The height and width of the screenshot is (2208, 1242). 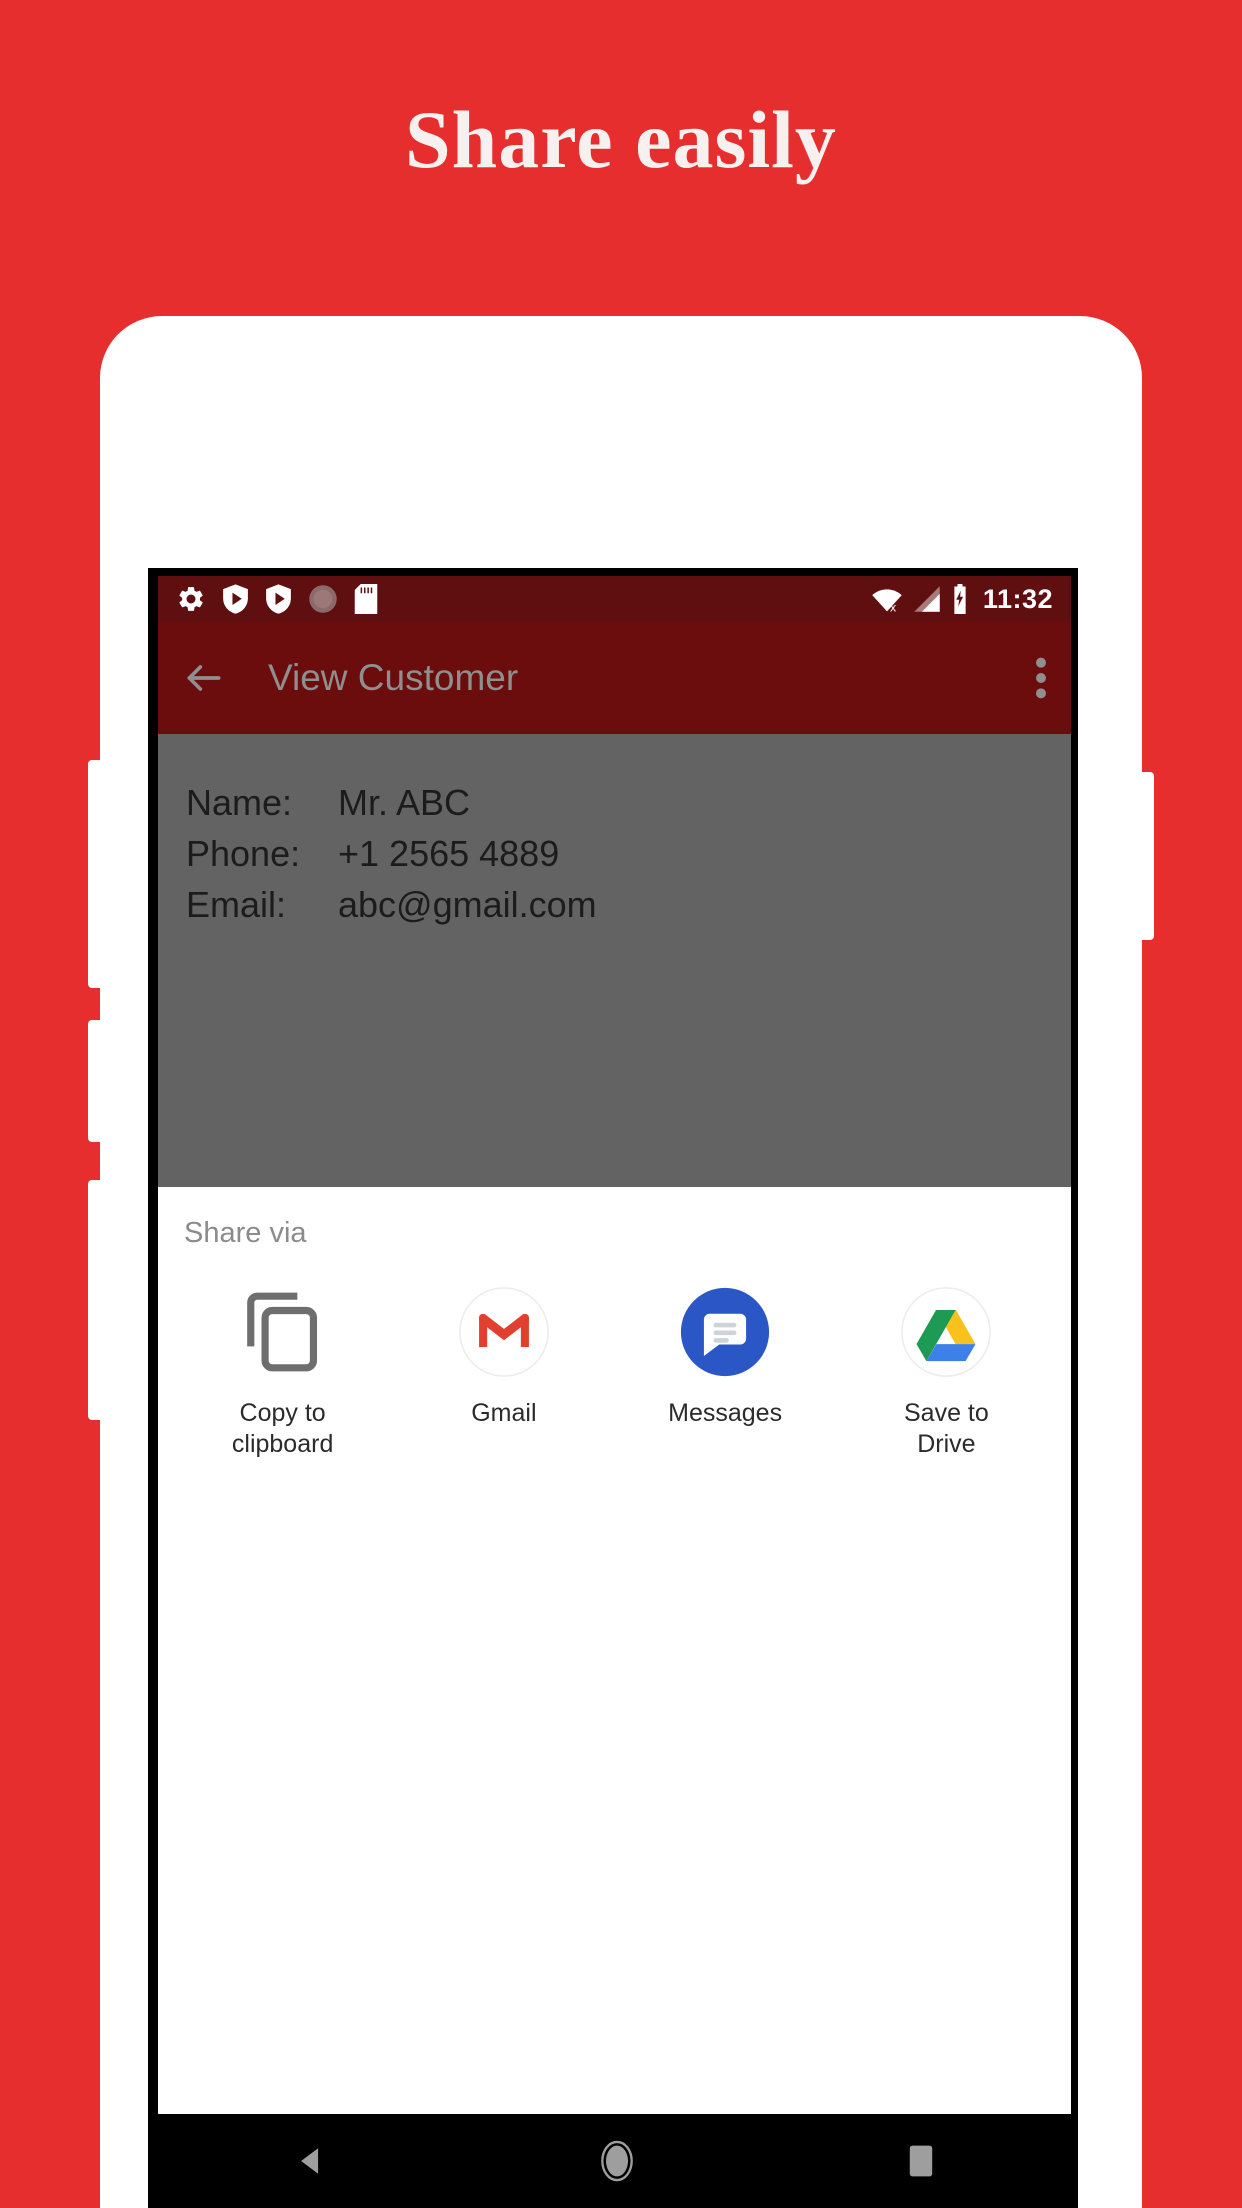 What do you see at coordinates (236, 904) in the screenshot?
I see `detail-label-email: Email:` at bounding box center [236, 904].